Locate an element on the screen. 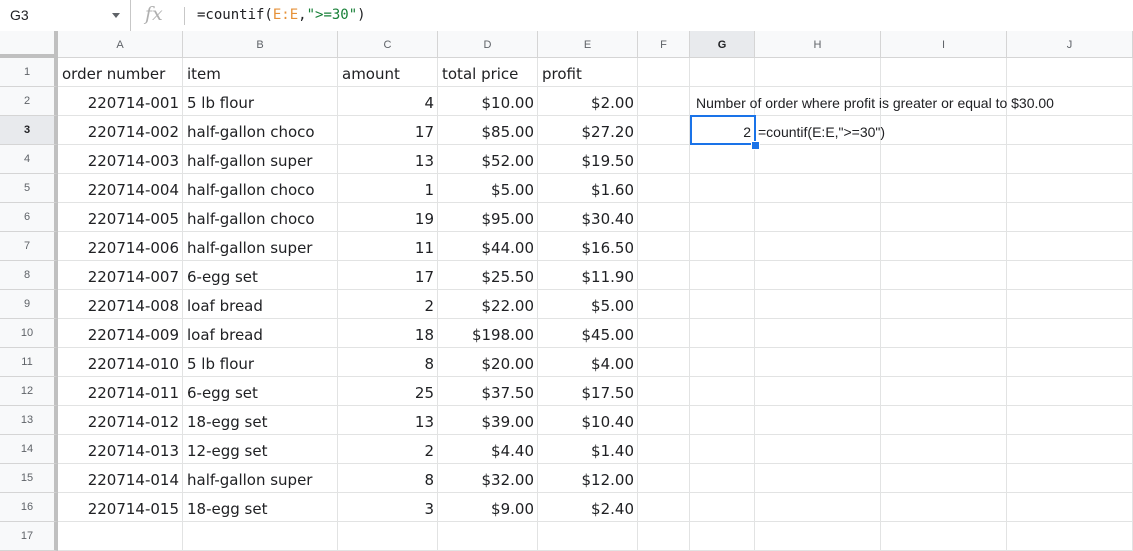 The height and width of the screenshot is (551, 1133). chevron-down-icon is located at coordinates (116, 15).